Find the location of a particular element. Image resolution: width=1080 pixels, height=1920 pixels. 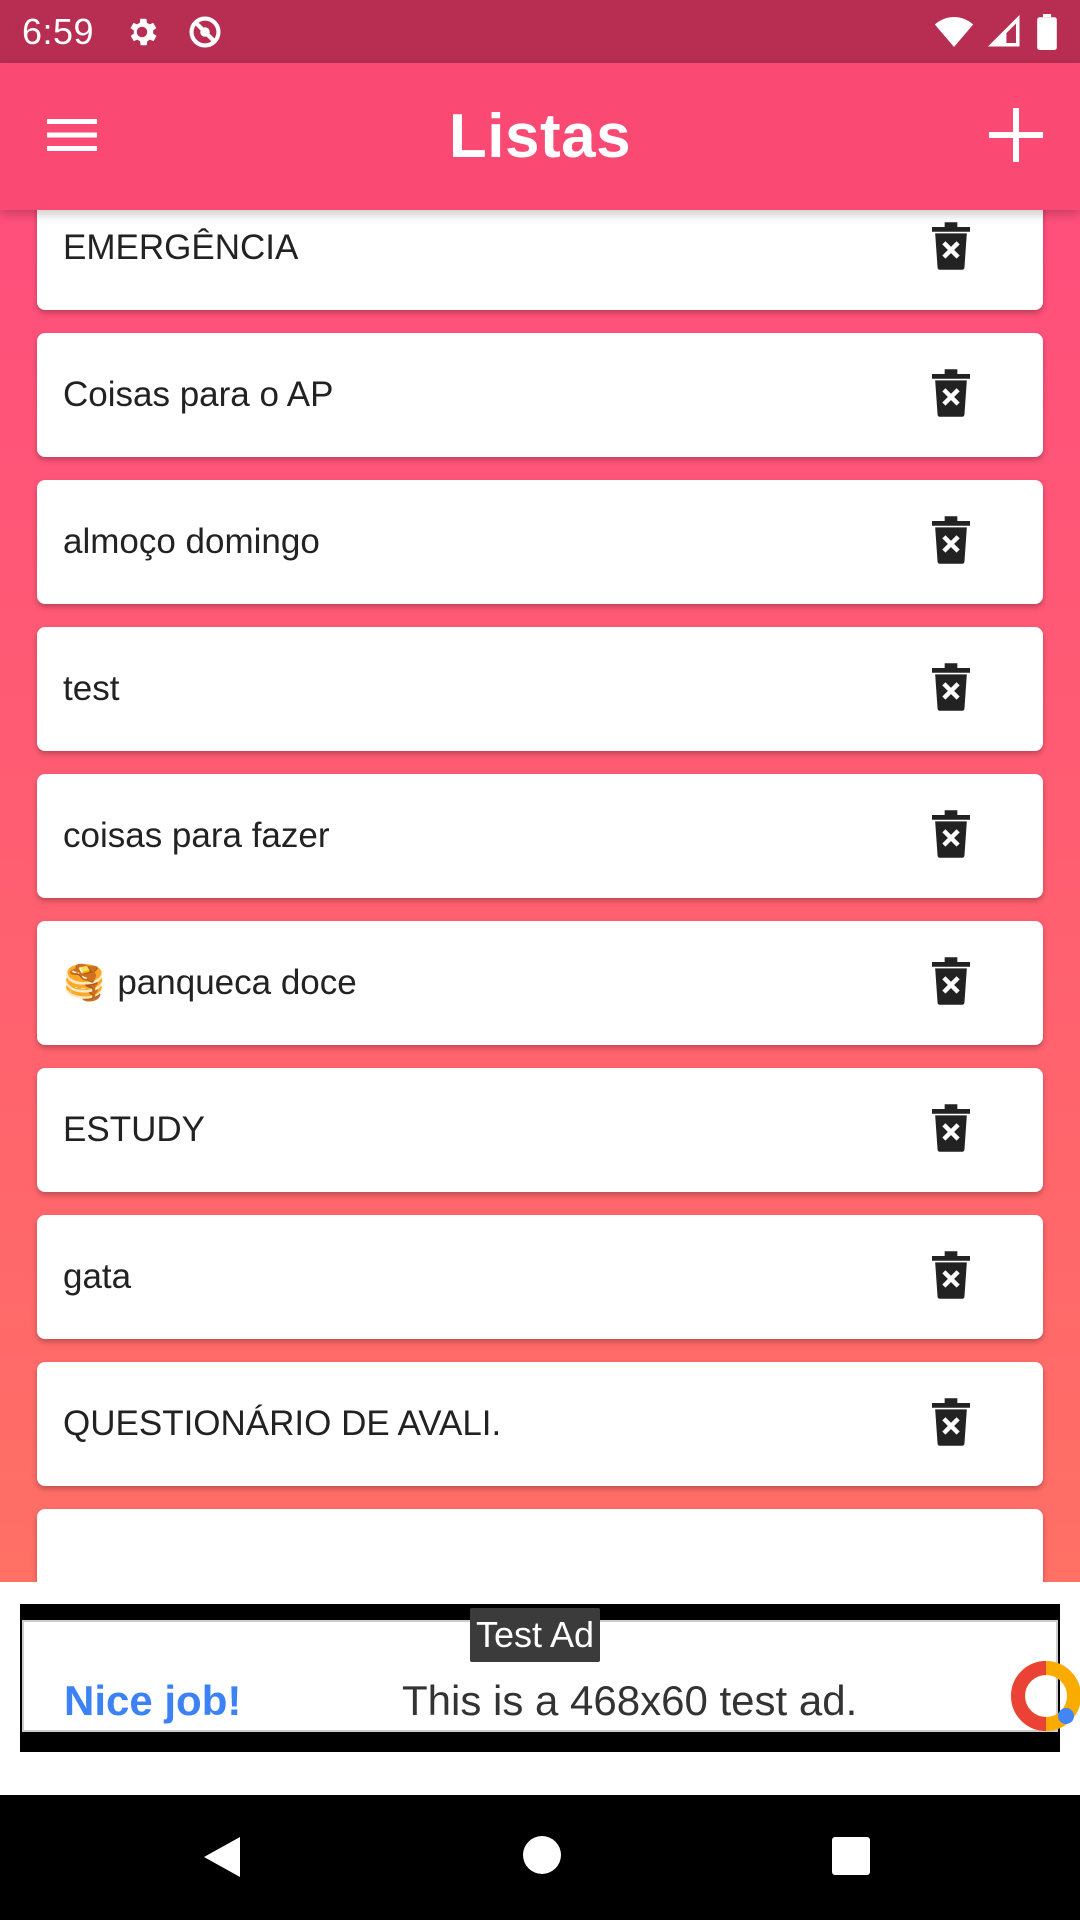

list-item-label: panqueca doce is located at coordinates (237, 982).